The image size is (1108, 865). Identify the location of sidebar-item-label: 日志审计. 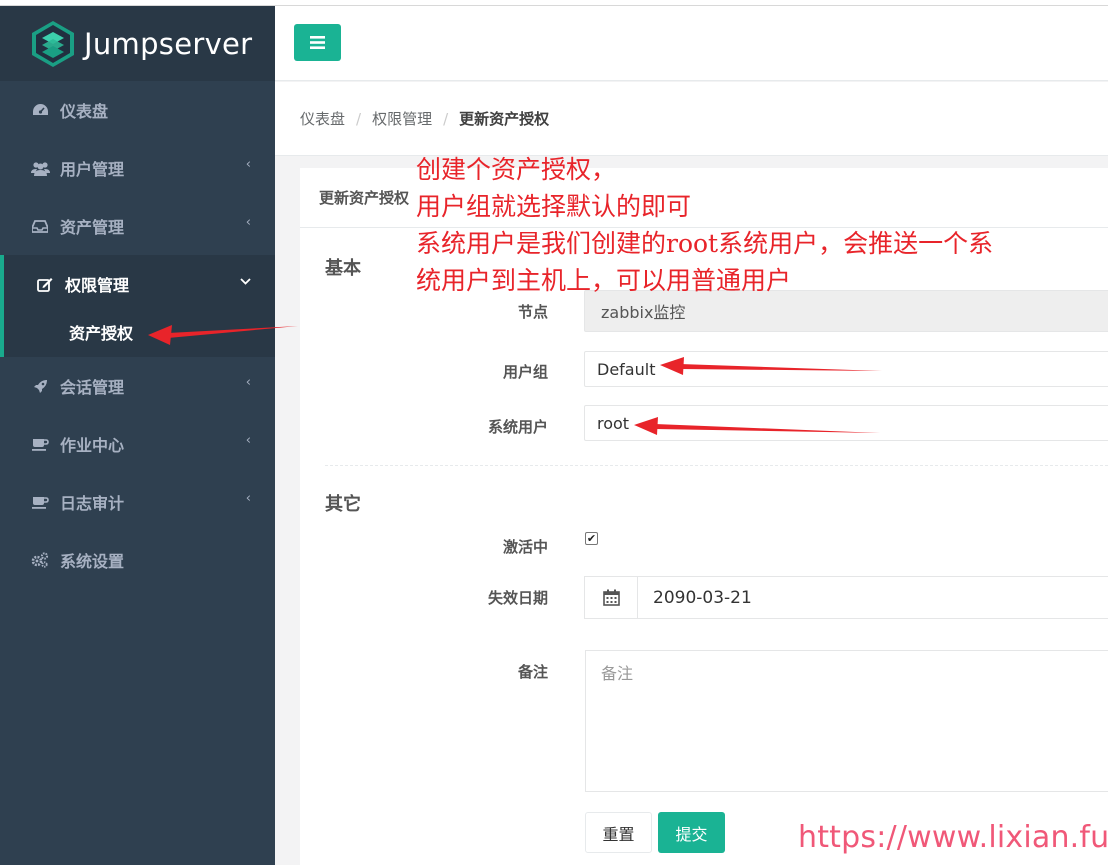
(92, 503).